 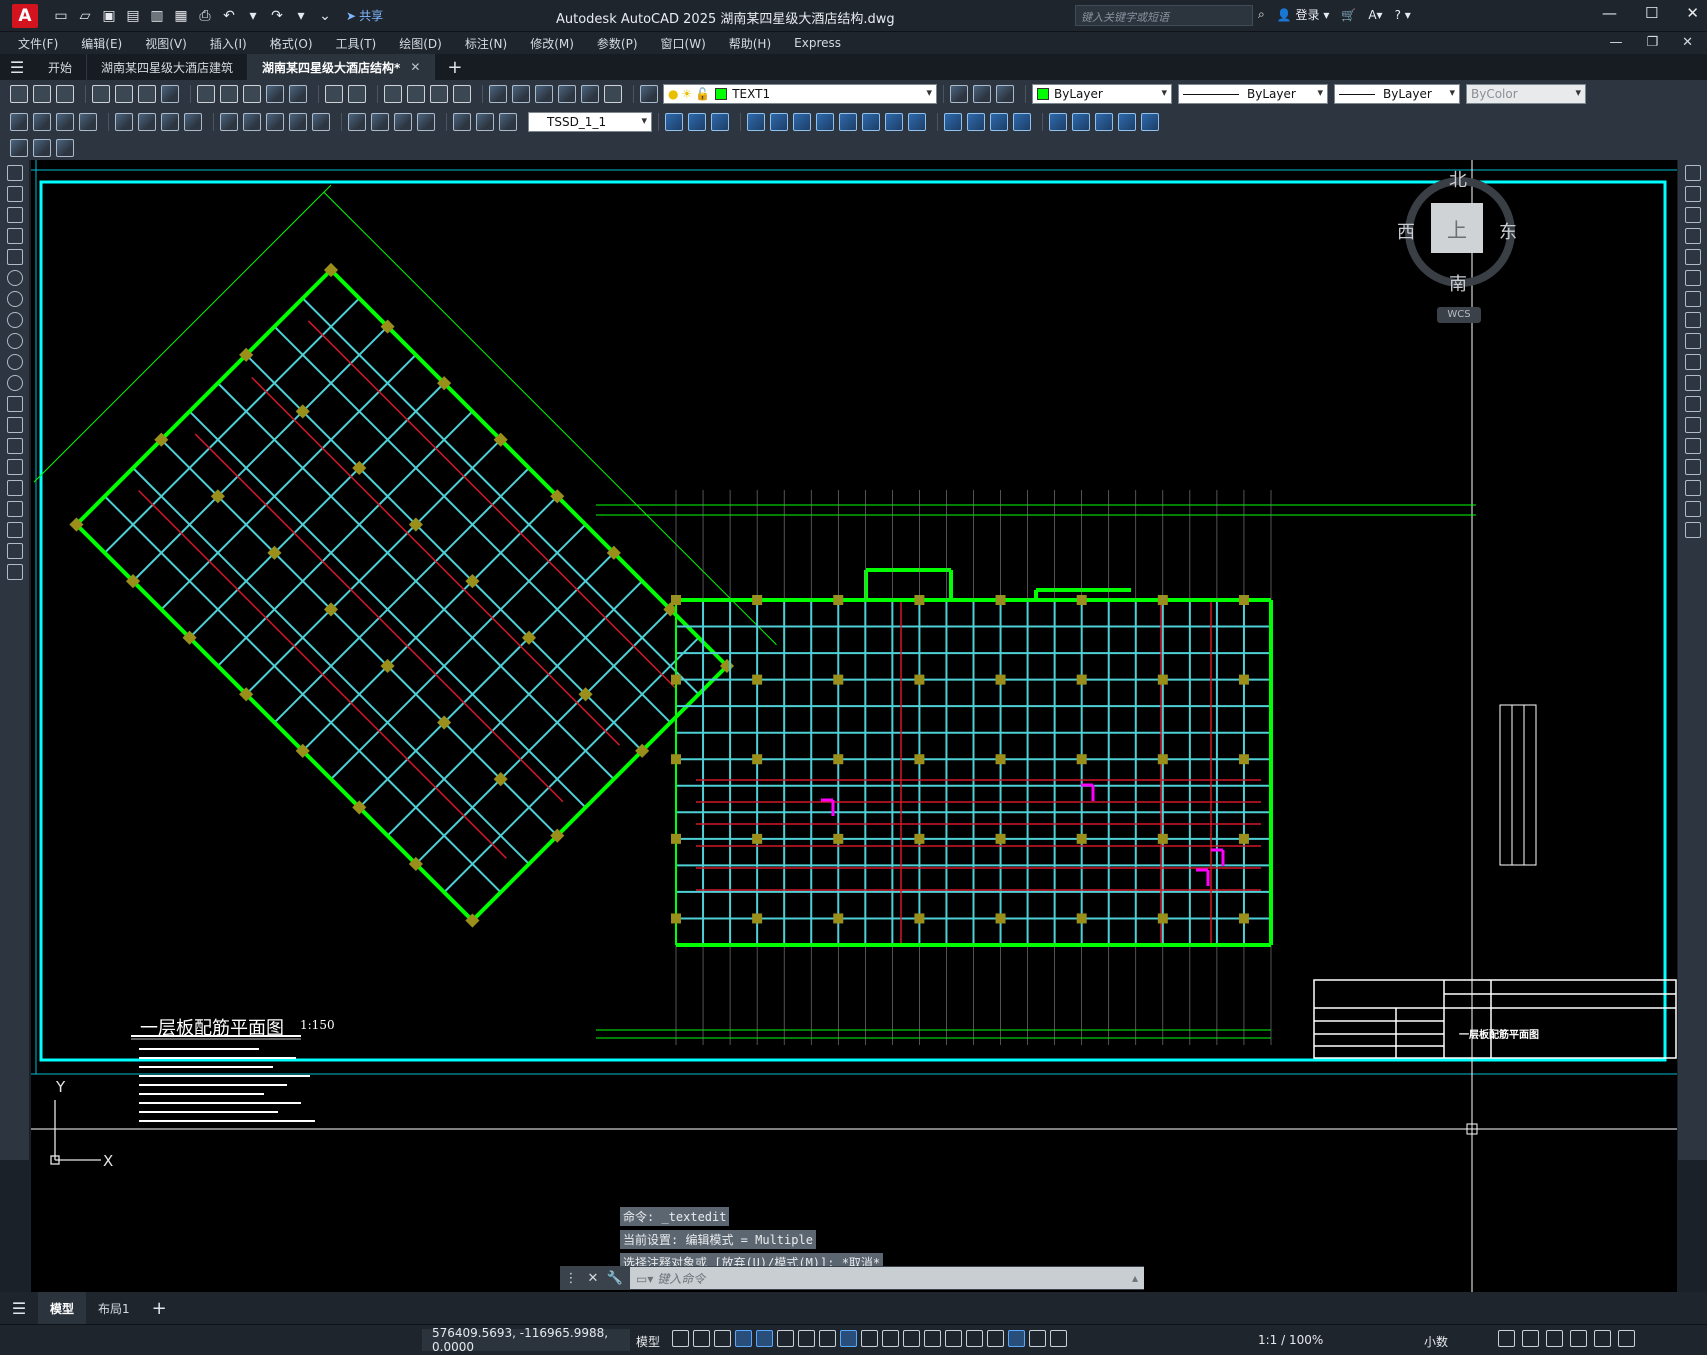 What do you see at coordinates (982, 94) in the screenshot?
I see `layer-previous-icon` at bounding box center [982, 94].